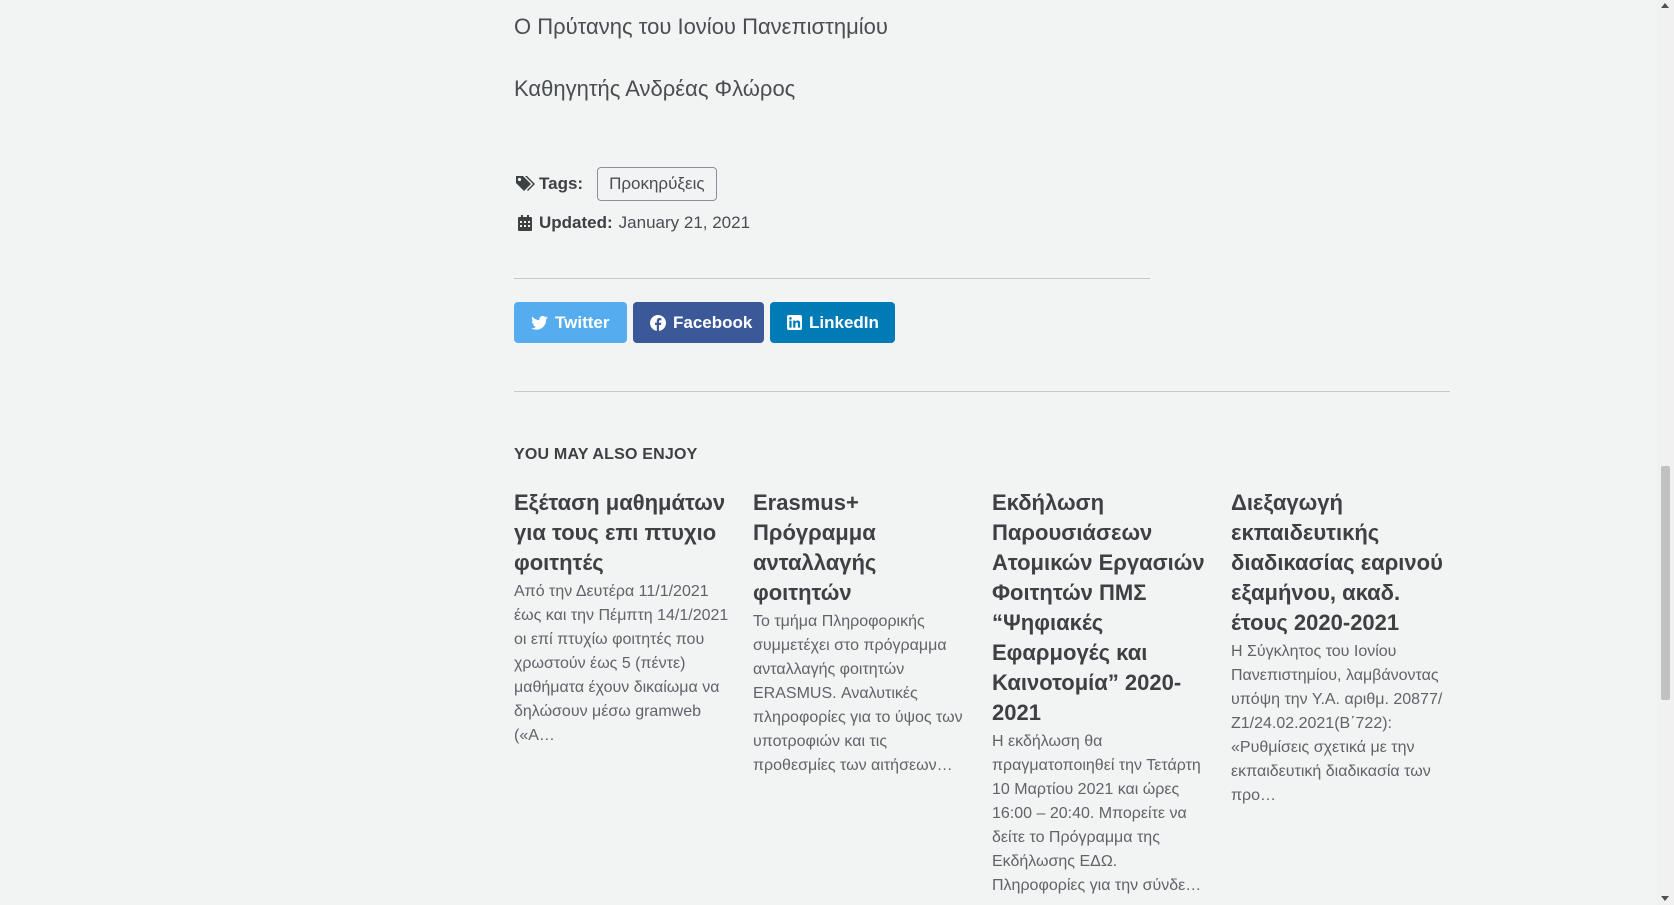  I want to click on facebook-icon, so click(658, 322).